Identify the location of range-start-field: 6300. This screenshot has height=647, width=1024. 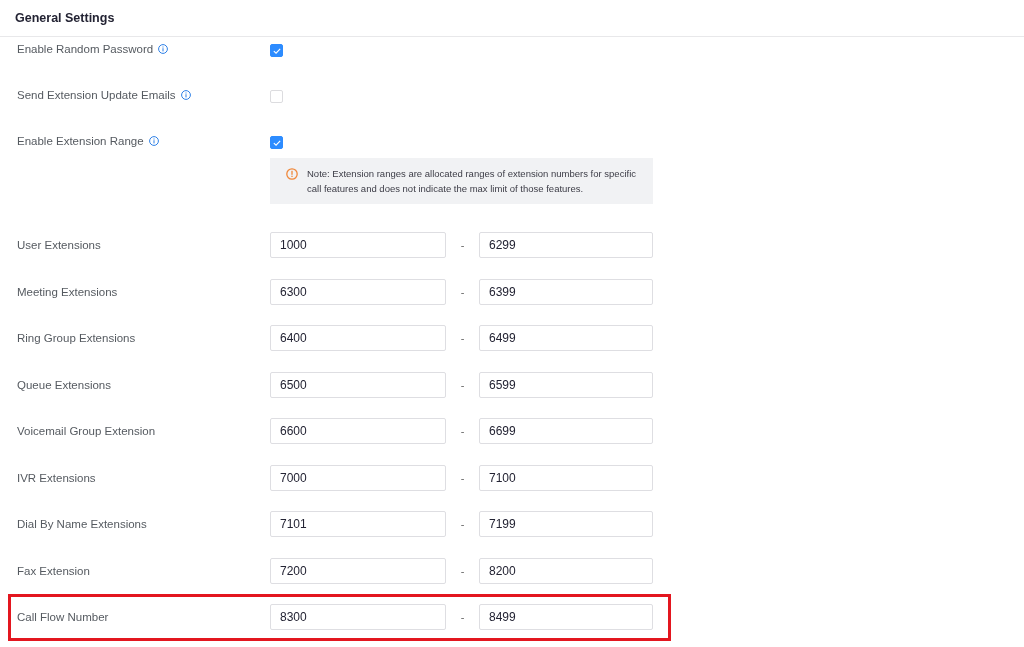
(358, 291).